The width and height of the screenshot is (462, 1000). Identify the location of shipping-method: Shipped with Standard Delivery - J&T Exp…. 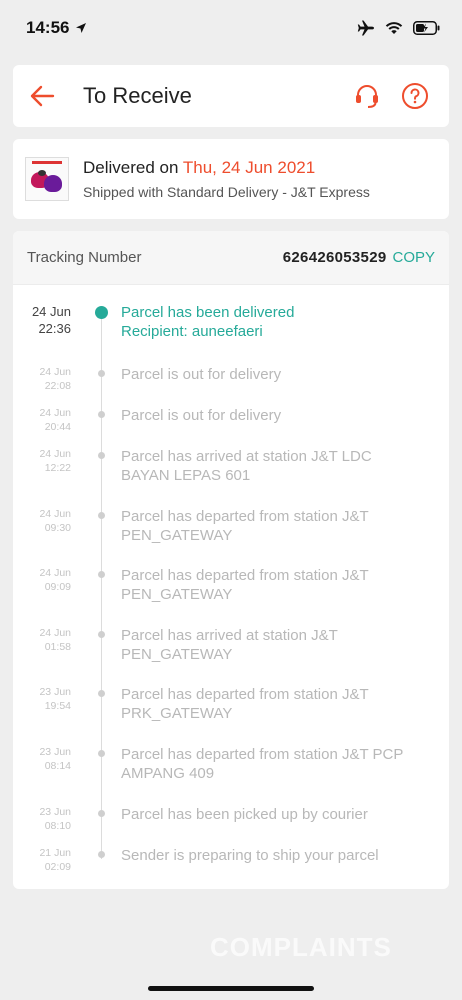
(226, 192).